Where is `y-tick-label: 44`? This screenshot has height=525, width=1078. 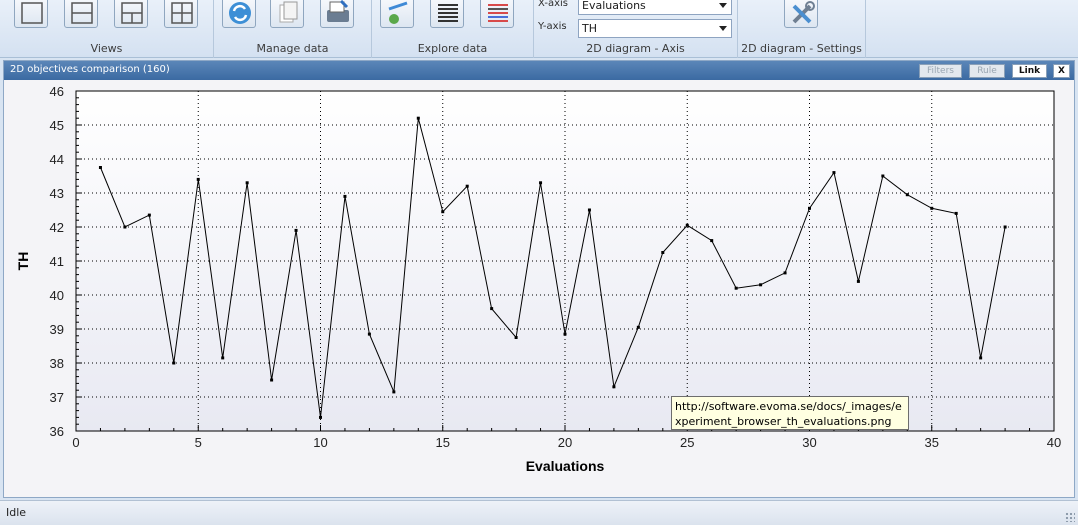 y-tick-label: 44 is located at coordinates (57, 159).